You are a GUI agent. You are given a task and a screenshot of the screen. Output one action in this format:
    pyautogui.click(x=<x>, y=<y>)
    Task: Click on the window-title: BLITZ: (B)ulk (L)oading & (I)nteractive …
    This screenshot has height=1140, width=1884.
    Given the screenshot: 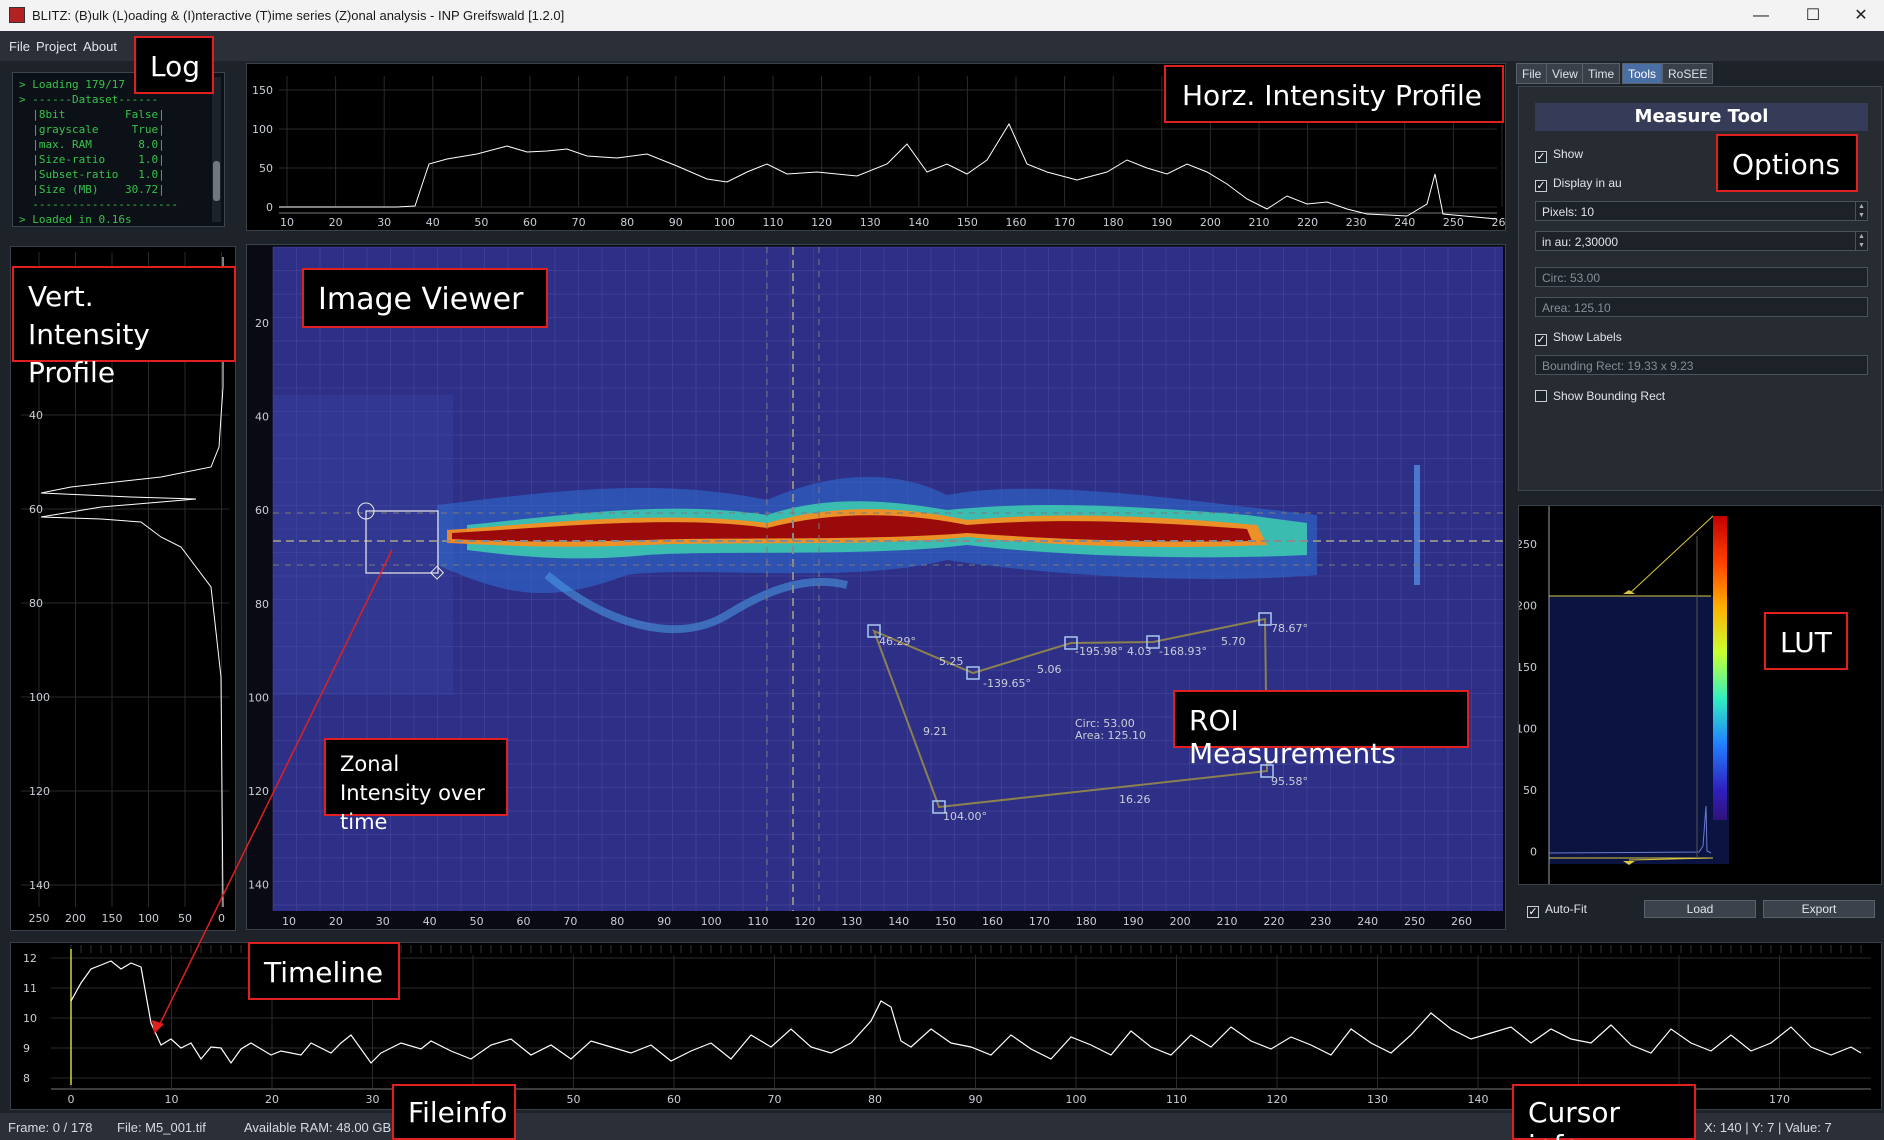 What is the action you would take?
    pyautogui.click(x=298, y=15)
    